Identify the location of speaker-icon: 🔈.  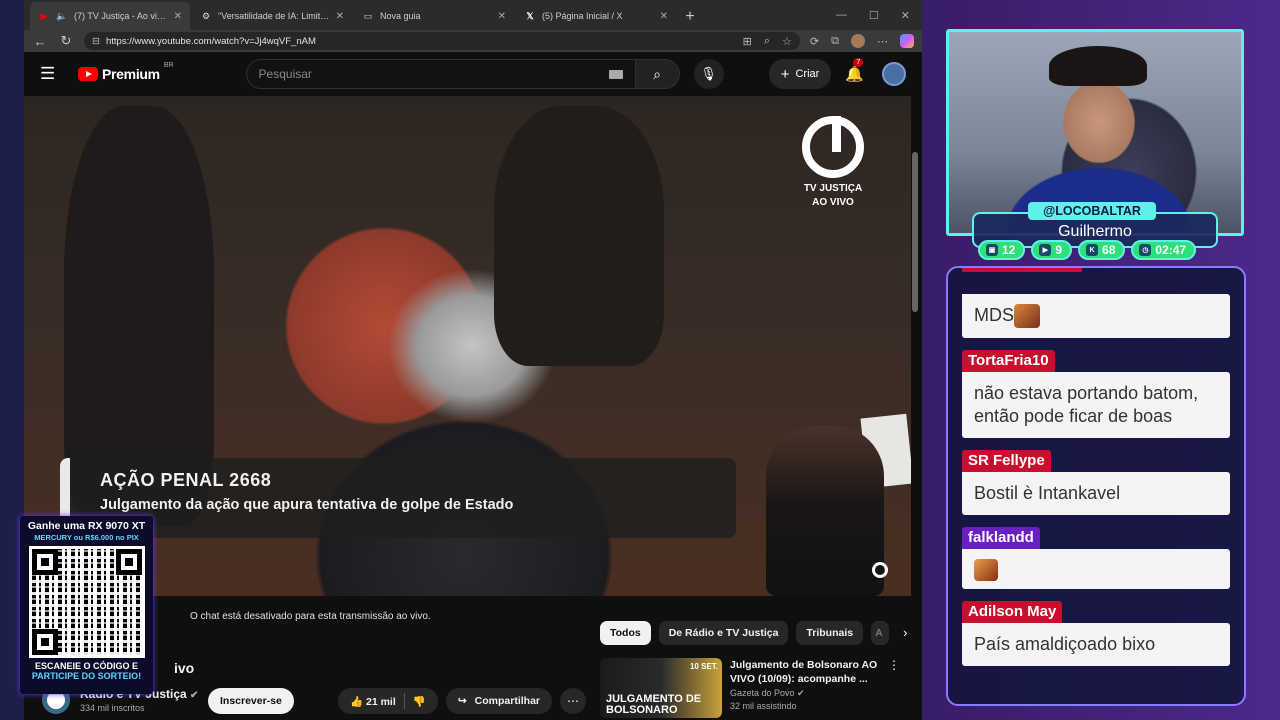
(62, 16).